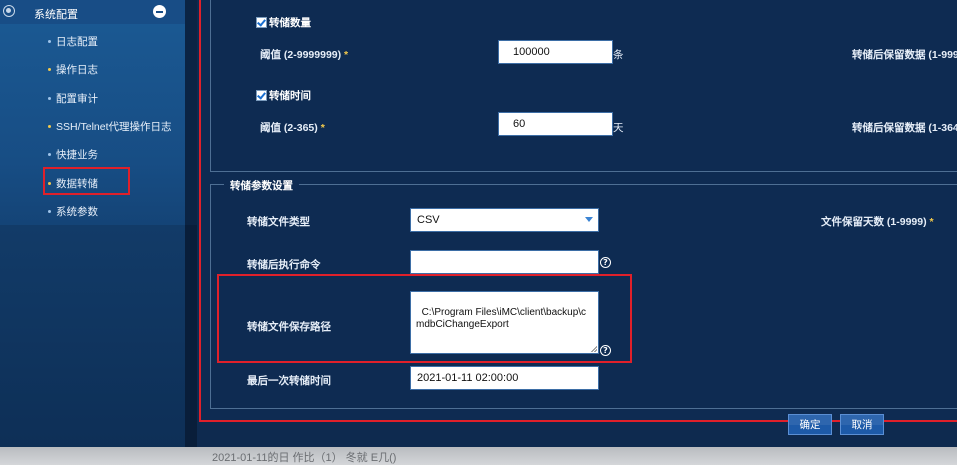  I want to click on dump-time-retain-label: 转储后保留数据 (1-364), so click(904, 128).